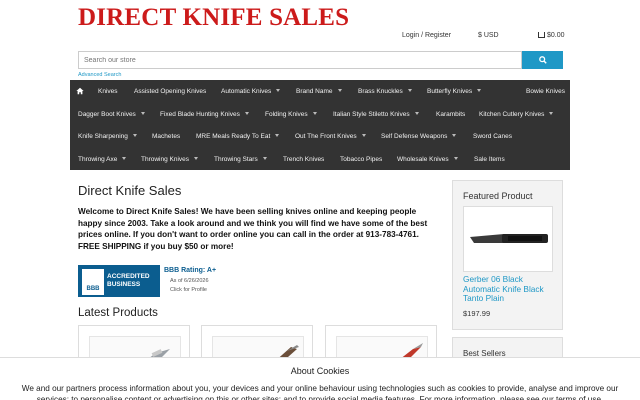 The height and width of the screenshot is (400, 640). I want to click on nav-item-label: Brass Knuckles, so click(380, 91).